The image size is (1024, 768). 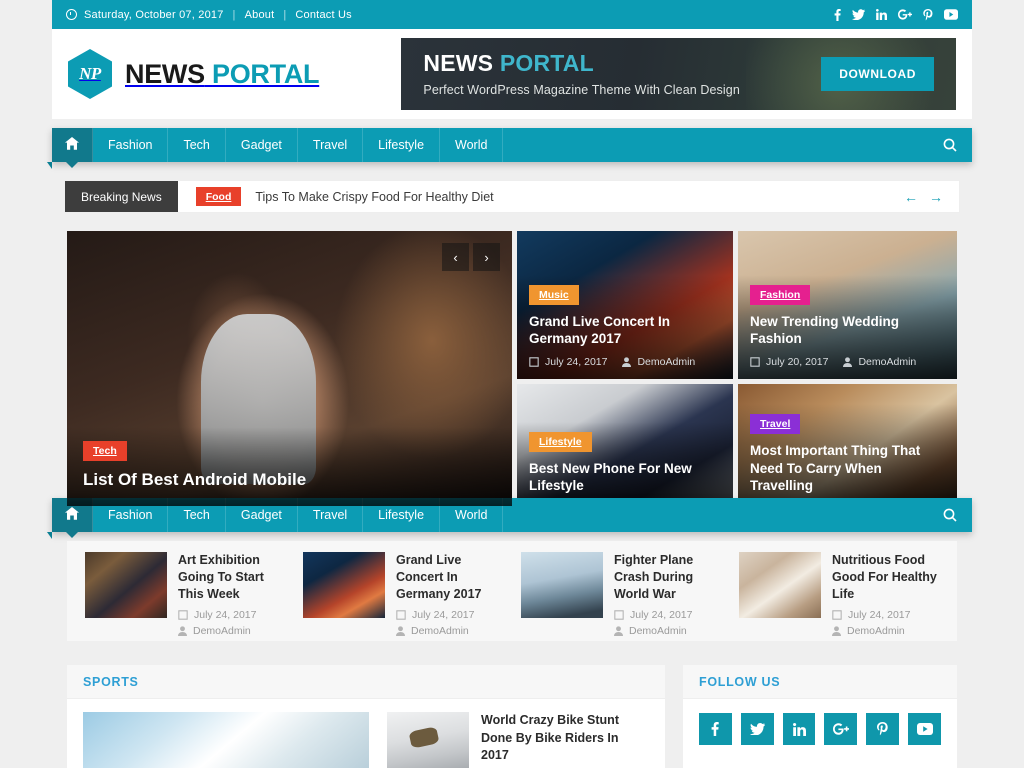 I want to click on post-title: Grand Live Concert In Germany 2017, so click(x=449, y=577).